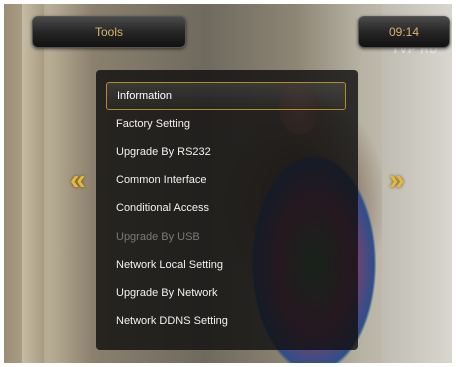  What do you see at coordinates (397, 180) in the screenshot?
I see `double-chevron-right-icon: »` at bounding box center [397, 180].